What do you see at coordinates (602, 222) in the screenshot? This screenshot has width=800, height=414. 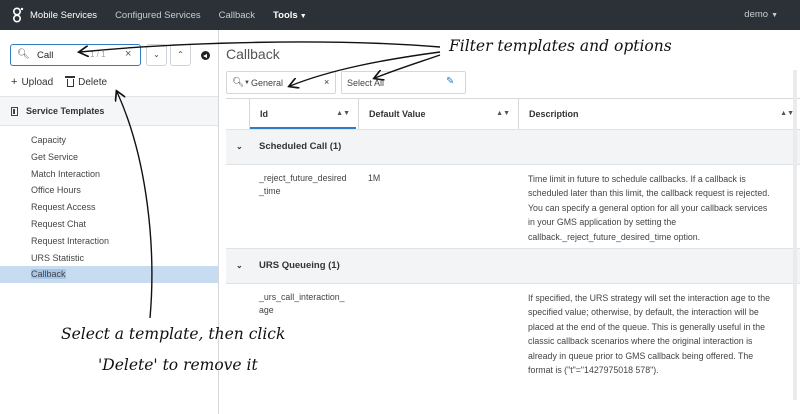 I see `description-line: in your GMS application by setting the` at bounding box center [602, 222].